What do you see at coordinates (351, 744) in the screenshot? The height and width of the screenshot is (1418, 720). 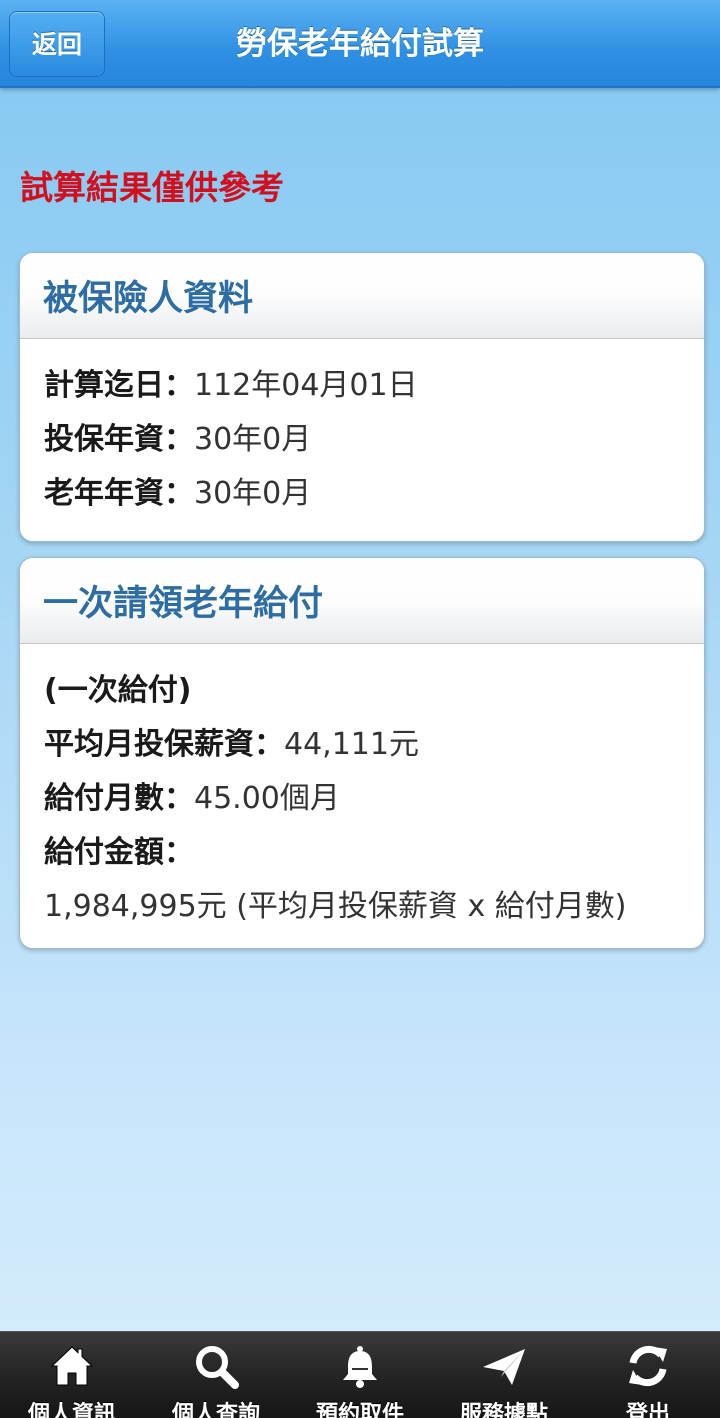 I see `avg-salary-value: 44,111元` at bounding box center [351, 744].